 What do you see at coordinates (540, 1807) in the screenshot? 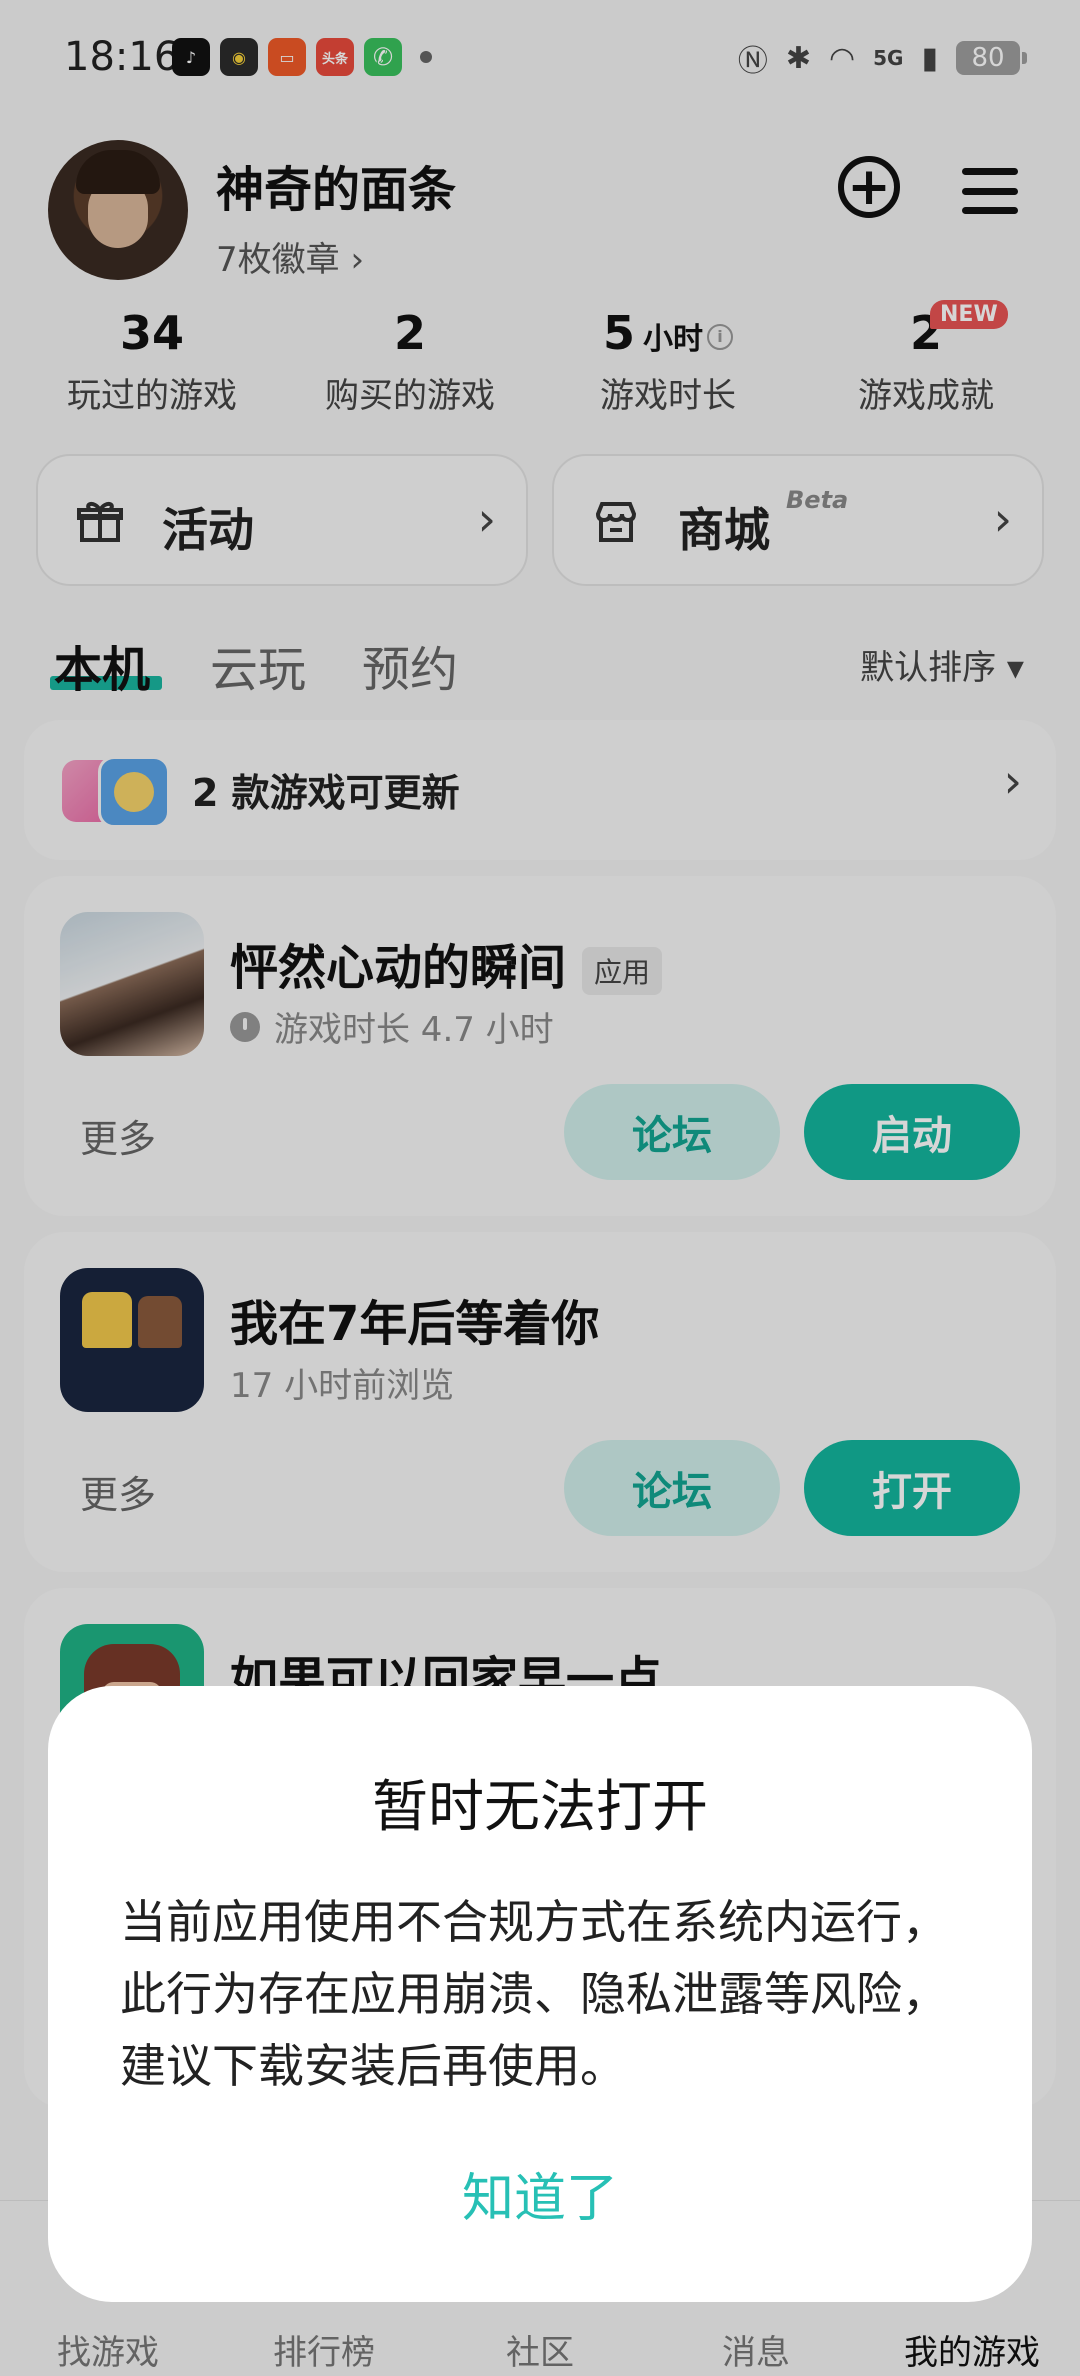
I see `dialog-title: 暂时无法打开` at bounding box center [540, 1807].